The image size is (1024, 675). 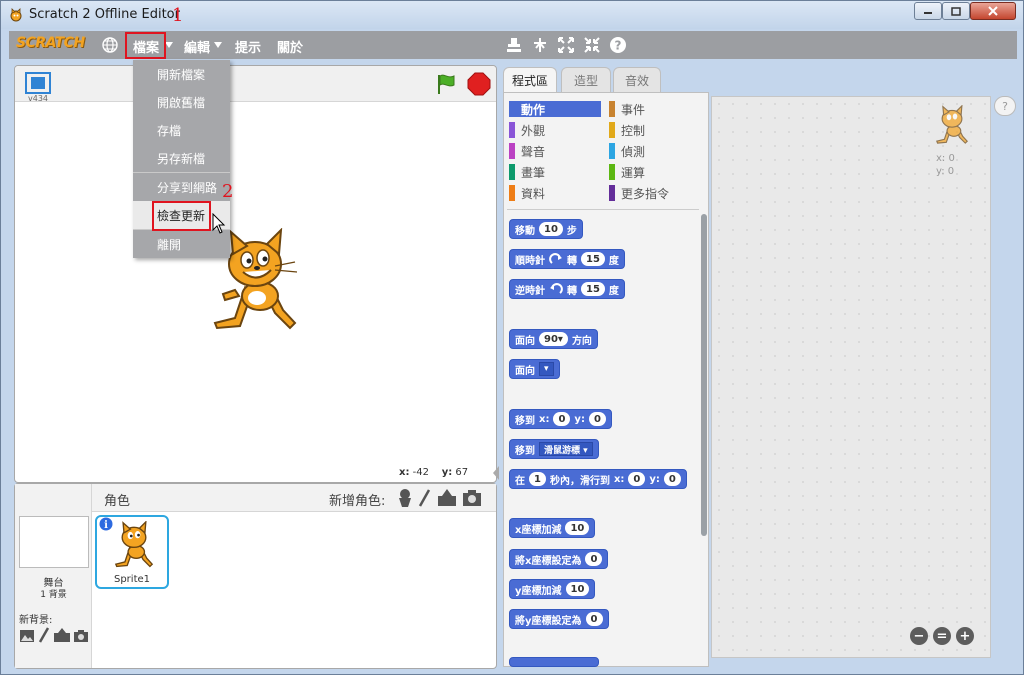 I want to click on duplicate-stamp-icon, so click(x=514, y=45).